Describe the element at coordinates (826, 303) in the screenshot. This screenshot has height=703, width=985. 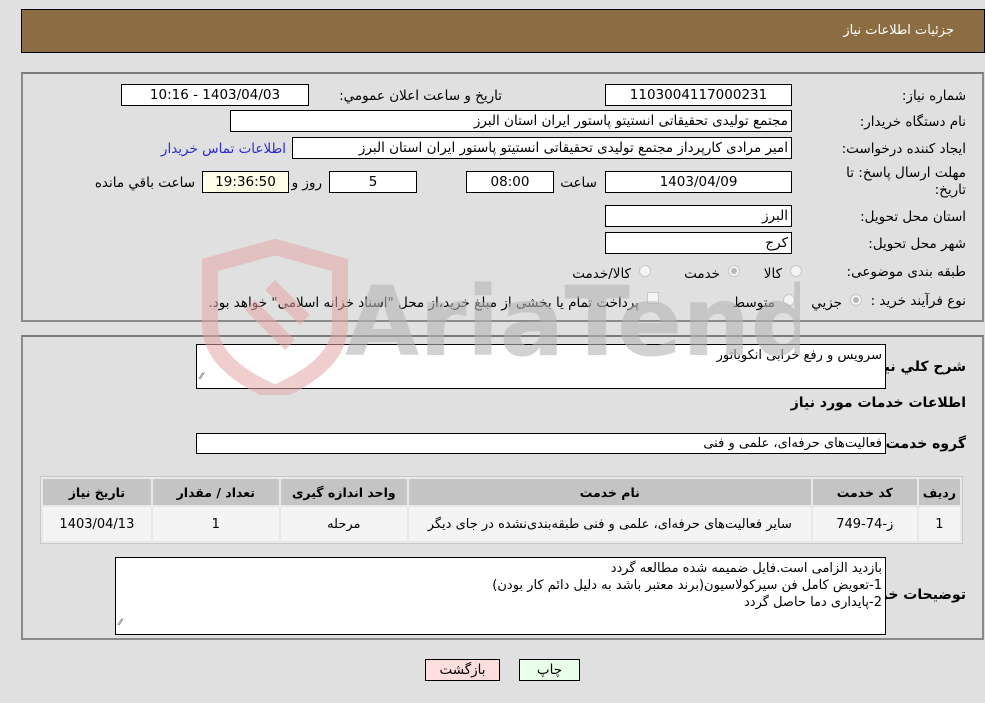
I see `process-option-minor: جزيي` at that location.